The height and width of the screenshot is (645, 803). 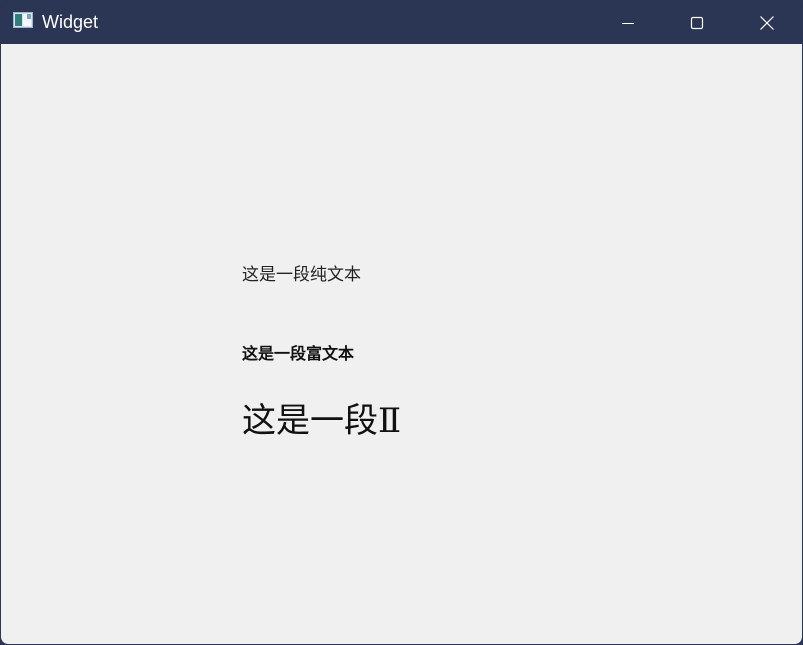 I want to click on close-icon, so click(x=767, y=22).